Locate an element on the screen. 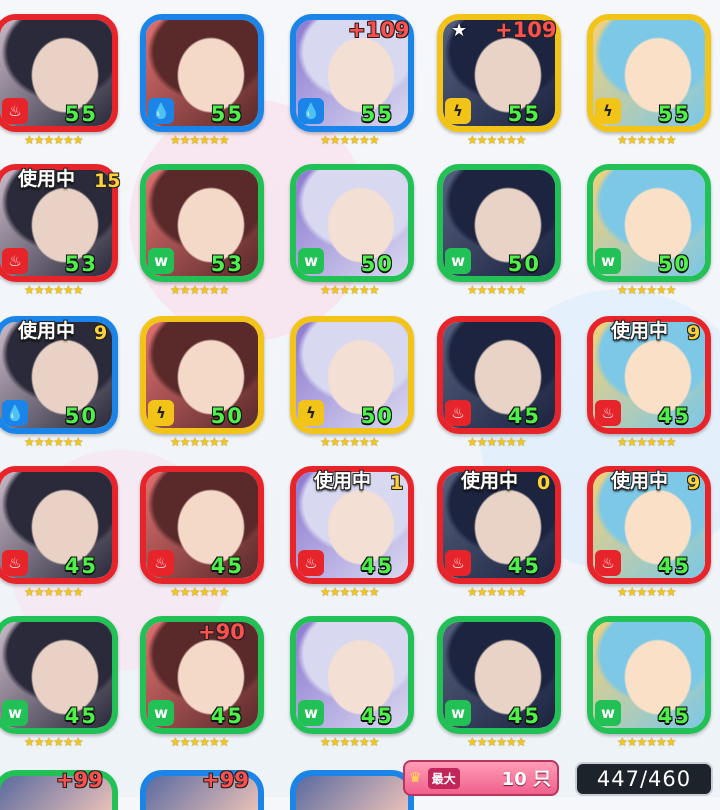  unit-count: 447/460 is located at coordinates (644, 779).